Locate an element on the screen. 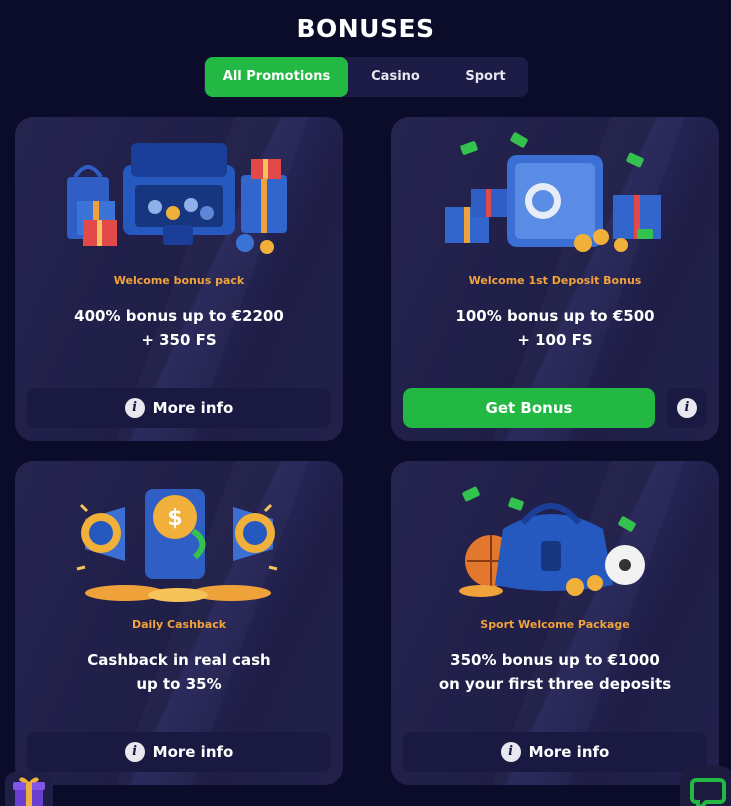  tab-sport: Sport is located at coordinates (485, 77).